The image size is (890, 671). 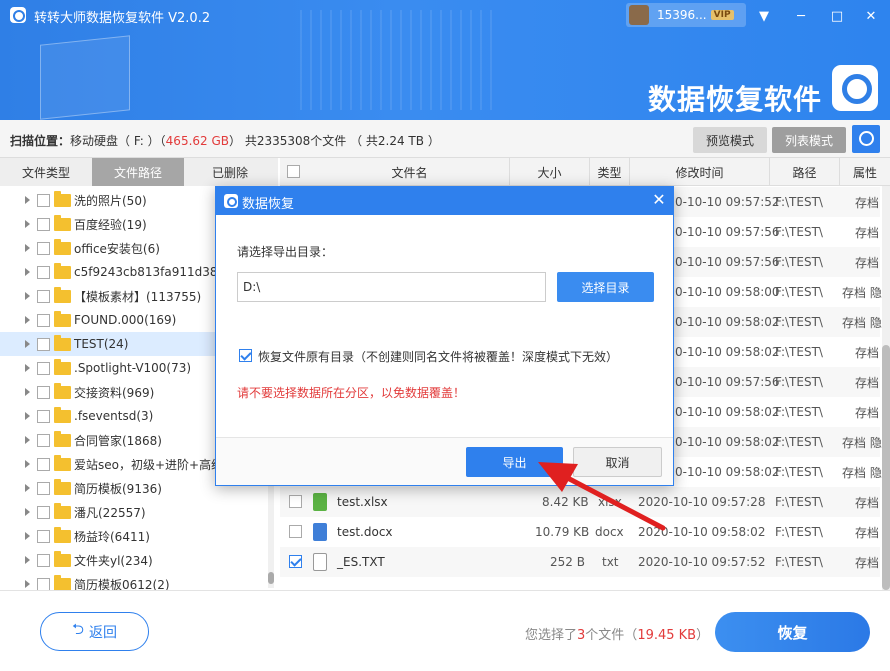 I want to click on tree-item-label: 爱站seo，初级+进阶+高级, so click(x=149, y=464).